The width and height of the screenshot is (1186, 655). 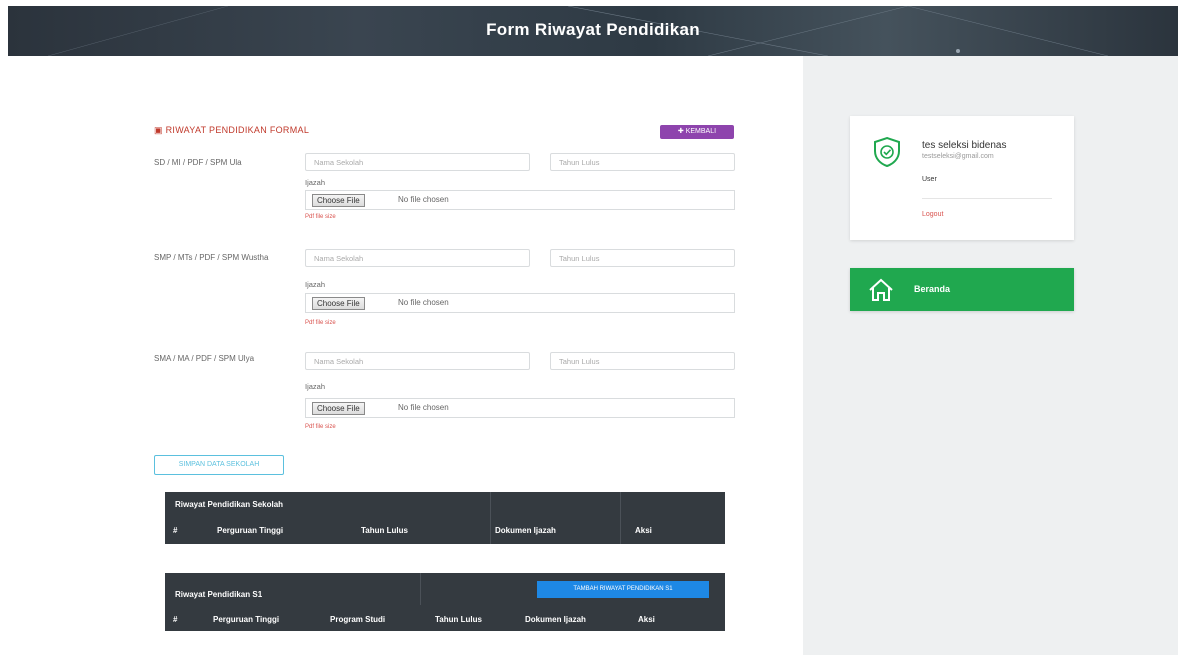 What do you see at coordinates (229, 504) in the screenshot?
I see `table-title: Riwayat Pendidikan Sekolah` at bounding box center [229, 504].